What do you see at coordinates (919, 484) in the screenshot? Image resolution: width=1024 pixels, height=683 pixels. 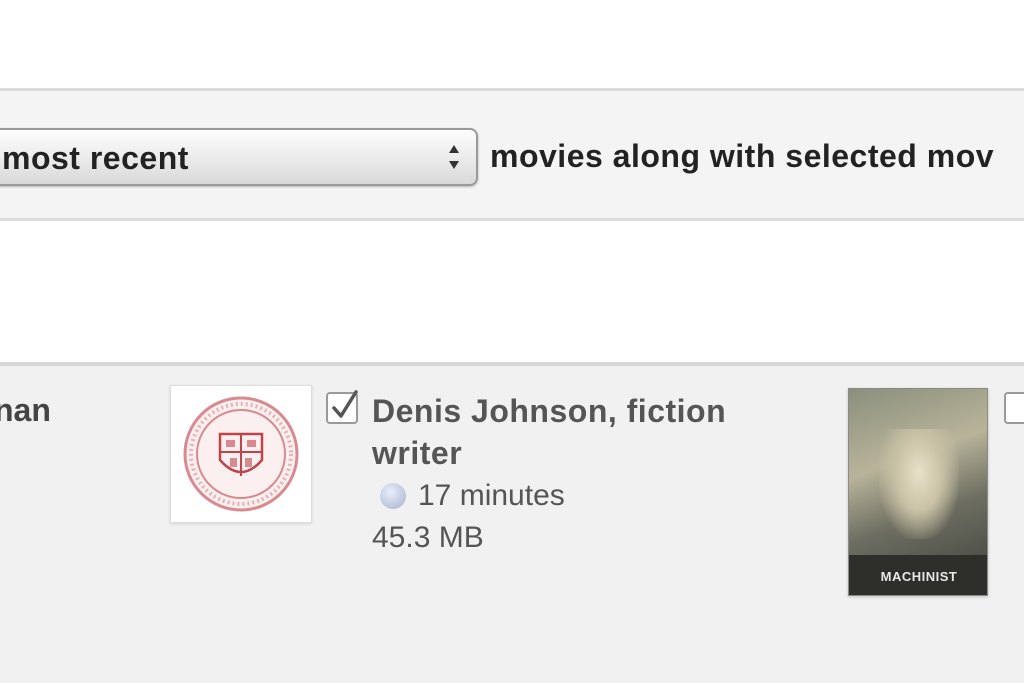 I see `poster-figure` at bounding box center [919, 484].